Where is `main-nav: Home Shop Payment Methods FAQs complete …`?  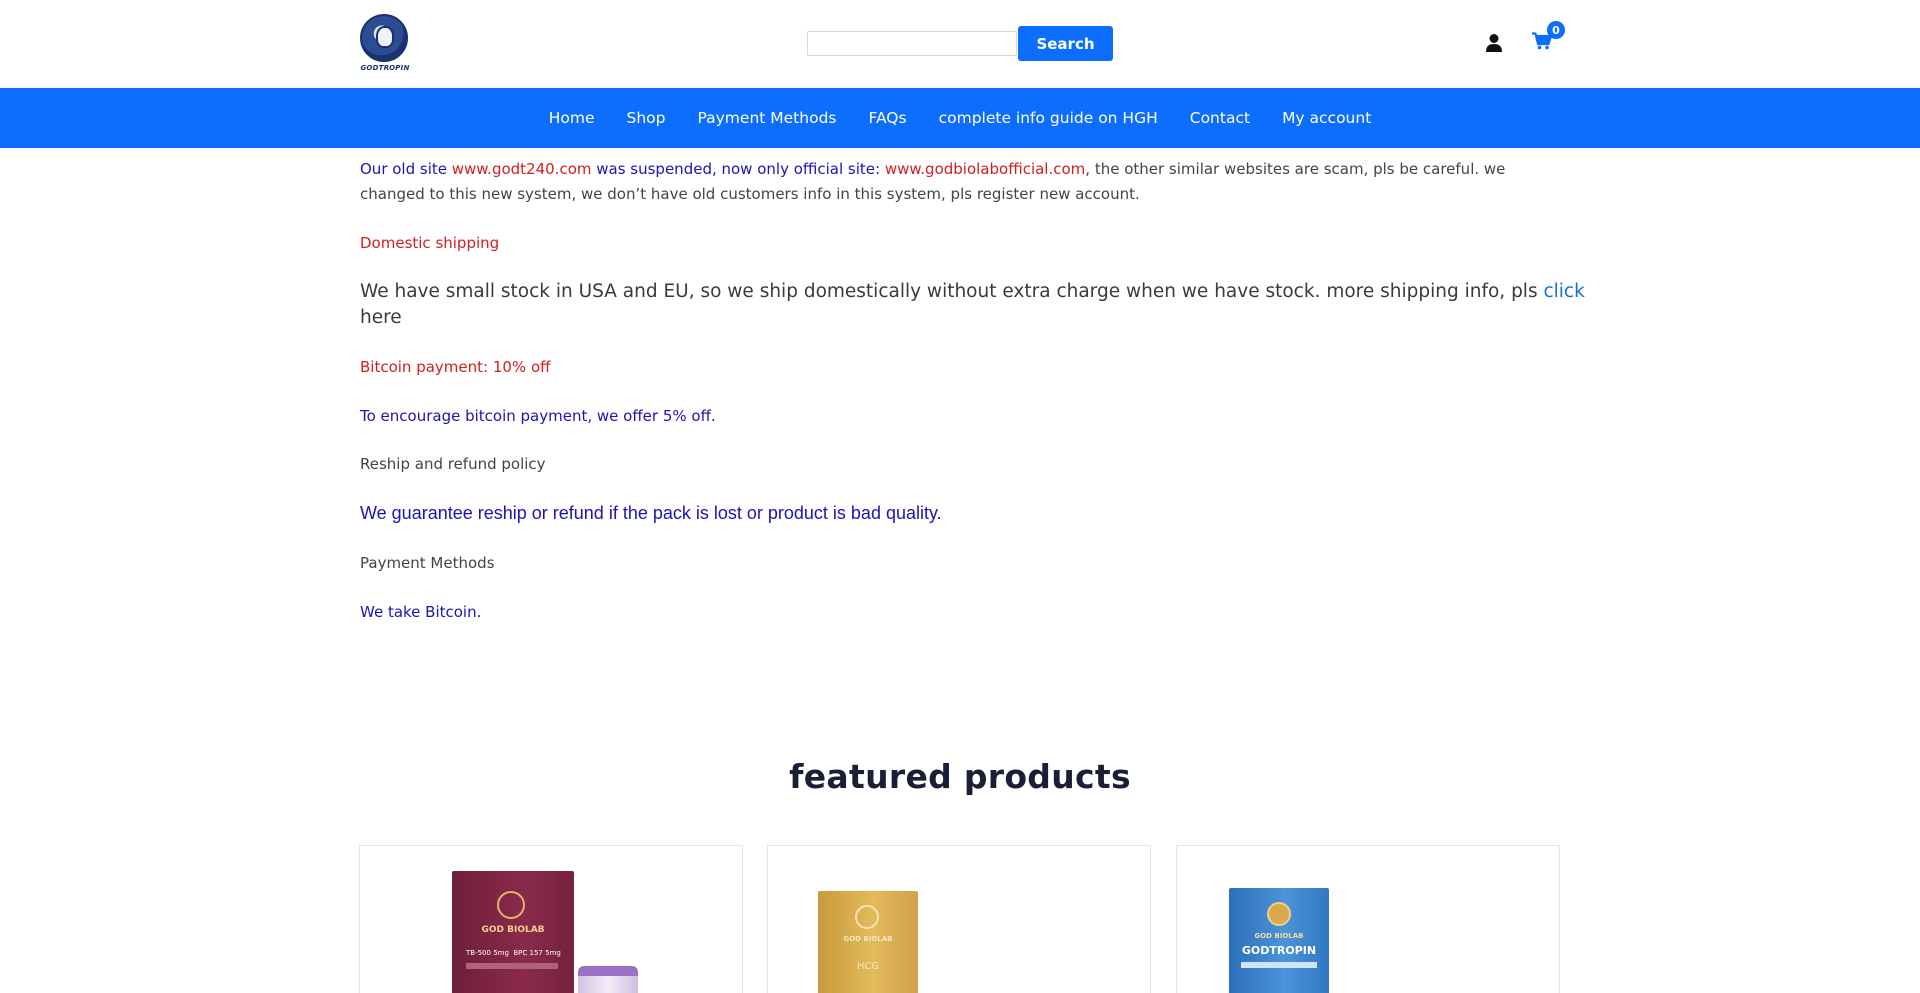
main-nav: Home Shop Payment Methods FAQs complete … is located at coordinates (960, 118).